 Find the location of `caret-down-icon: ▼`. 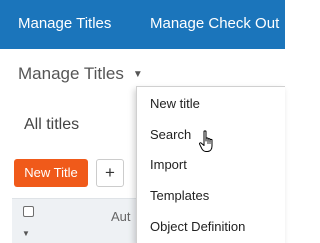

caret-down-icon: ▼ is located at coordinates (137, 74).